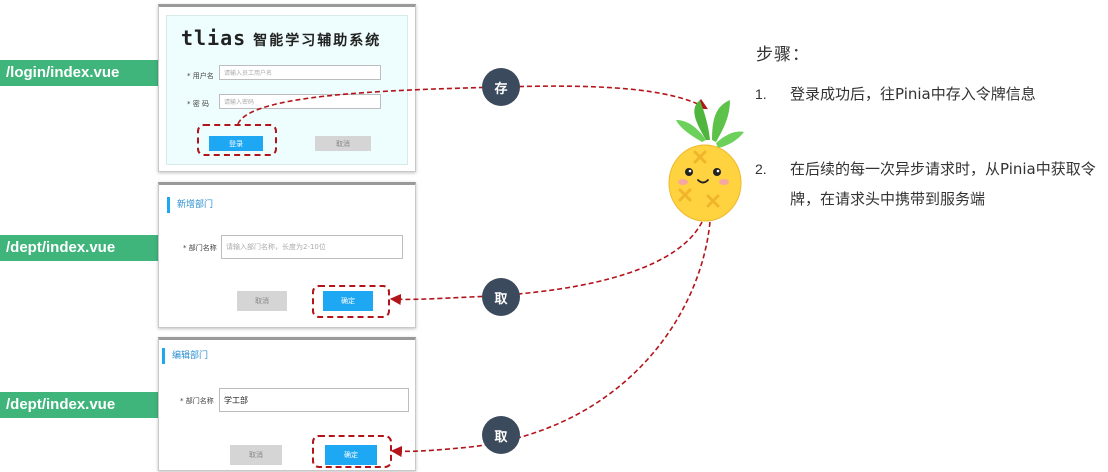 This screenshot has width=1108, height=472. Describe the element at coordinates (761, 94) in the screenshot. I see `step-1-number: 1.` at that location.